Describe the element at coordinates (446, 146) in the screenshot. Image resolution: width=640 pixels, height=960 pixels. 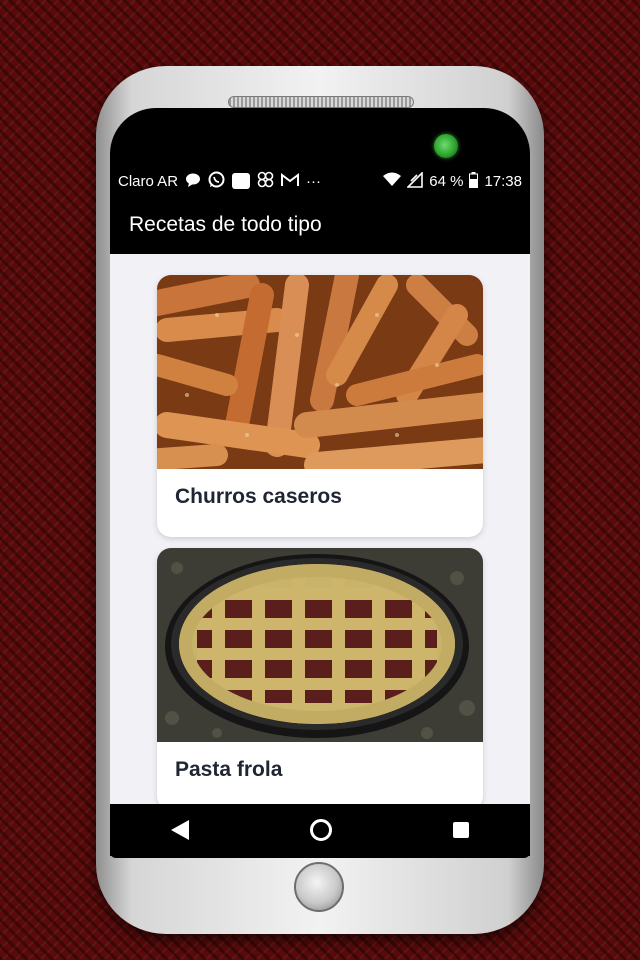
I see `front-camera` at that location.